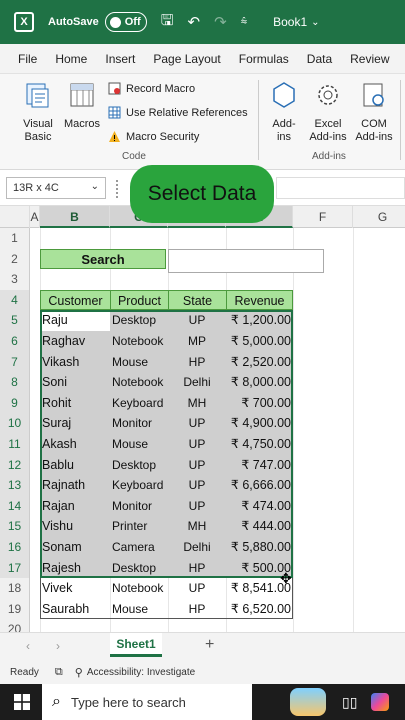 This screenshot has width=405, height=720. What do you see at coordinates (58, 646) in the screenshot?
I see `chevron-right-icon: ›` at bounding box center [58, 646].